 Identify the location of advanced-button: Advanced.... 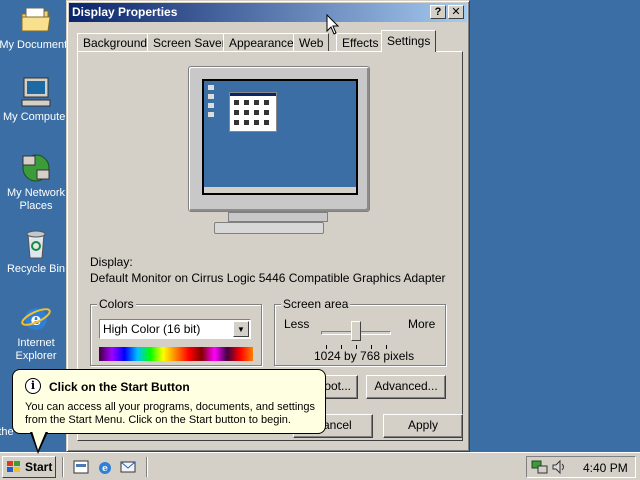
(406, 387).